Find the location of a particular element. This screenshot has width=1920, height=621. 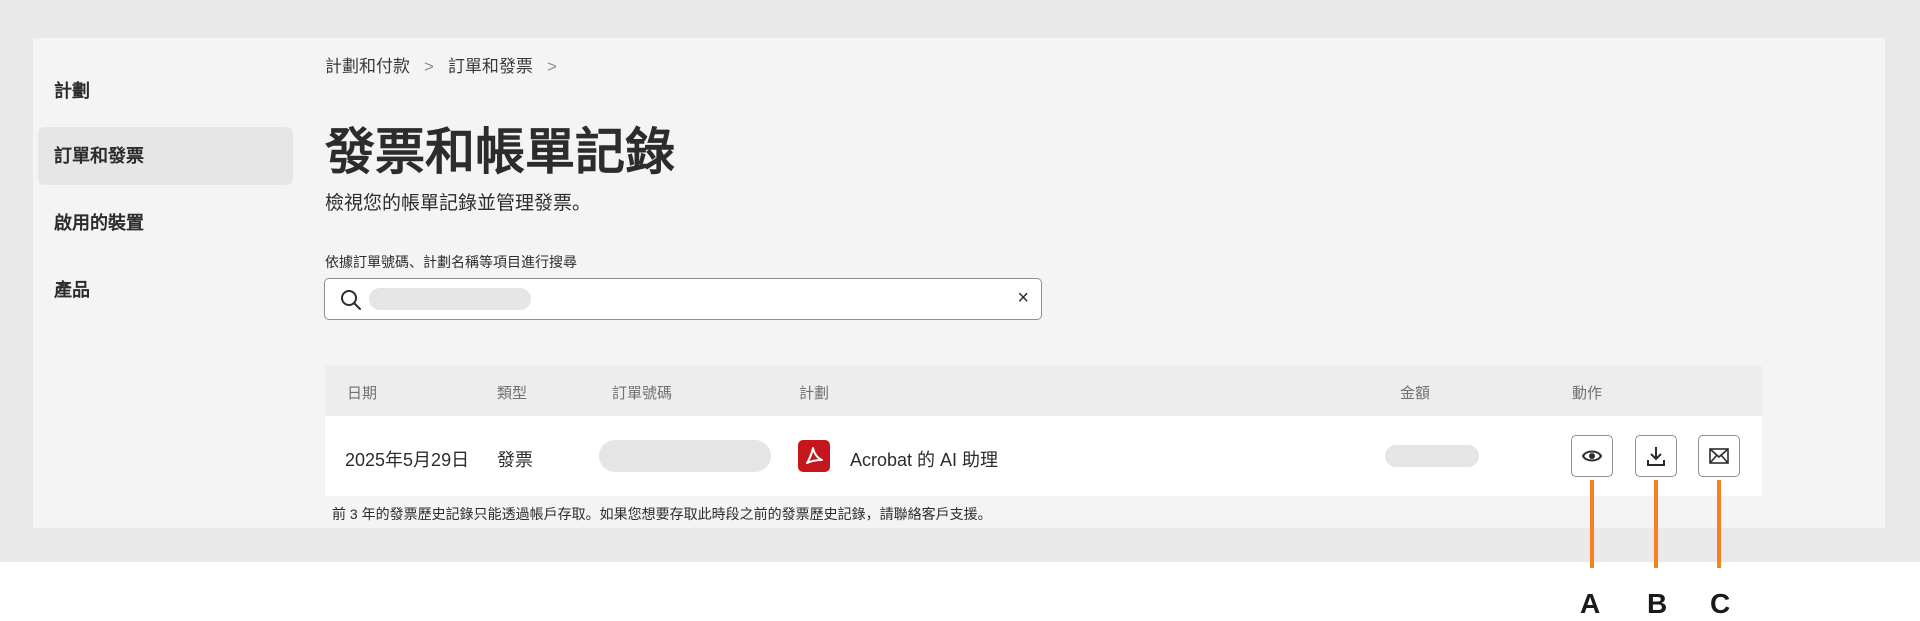

callout-line-c is located at coordinates (1719, 524).